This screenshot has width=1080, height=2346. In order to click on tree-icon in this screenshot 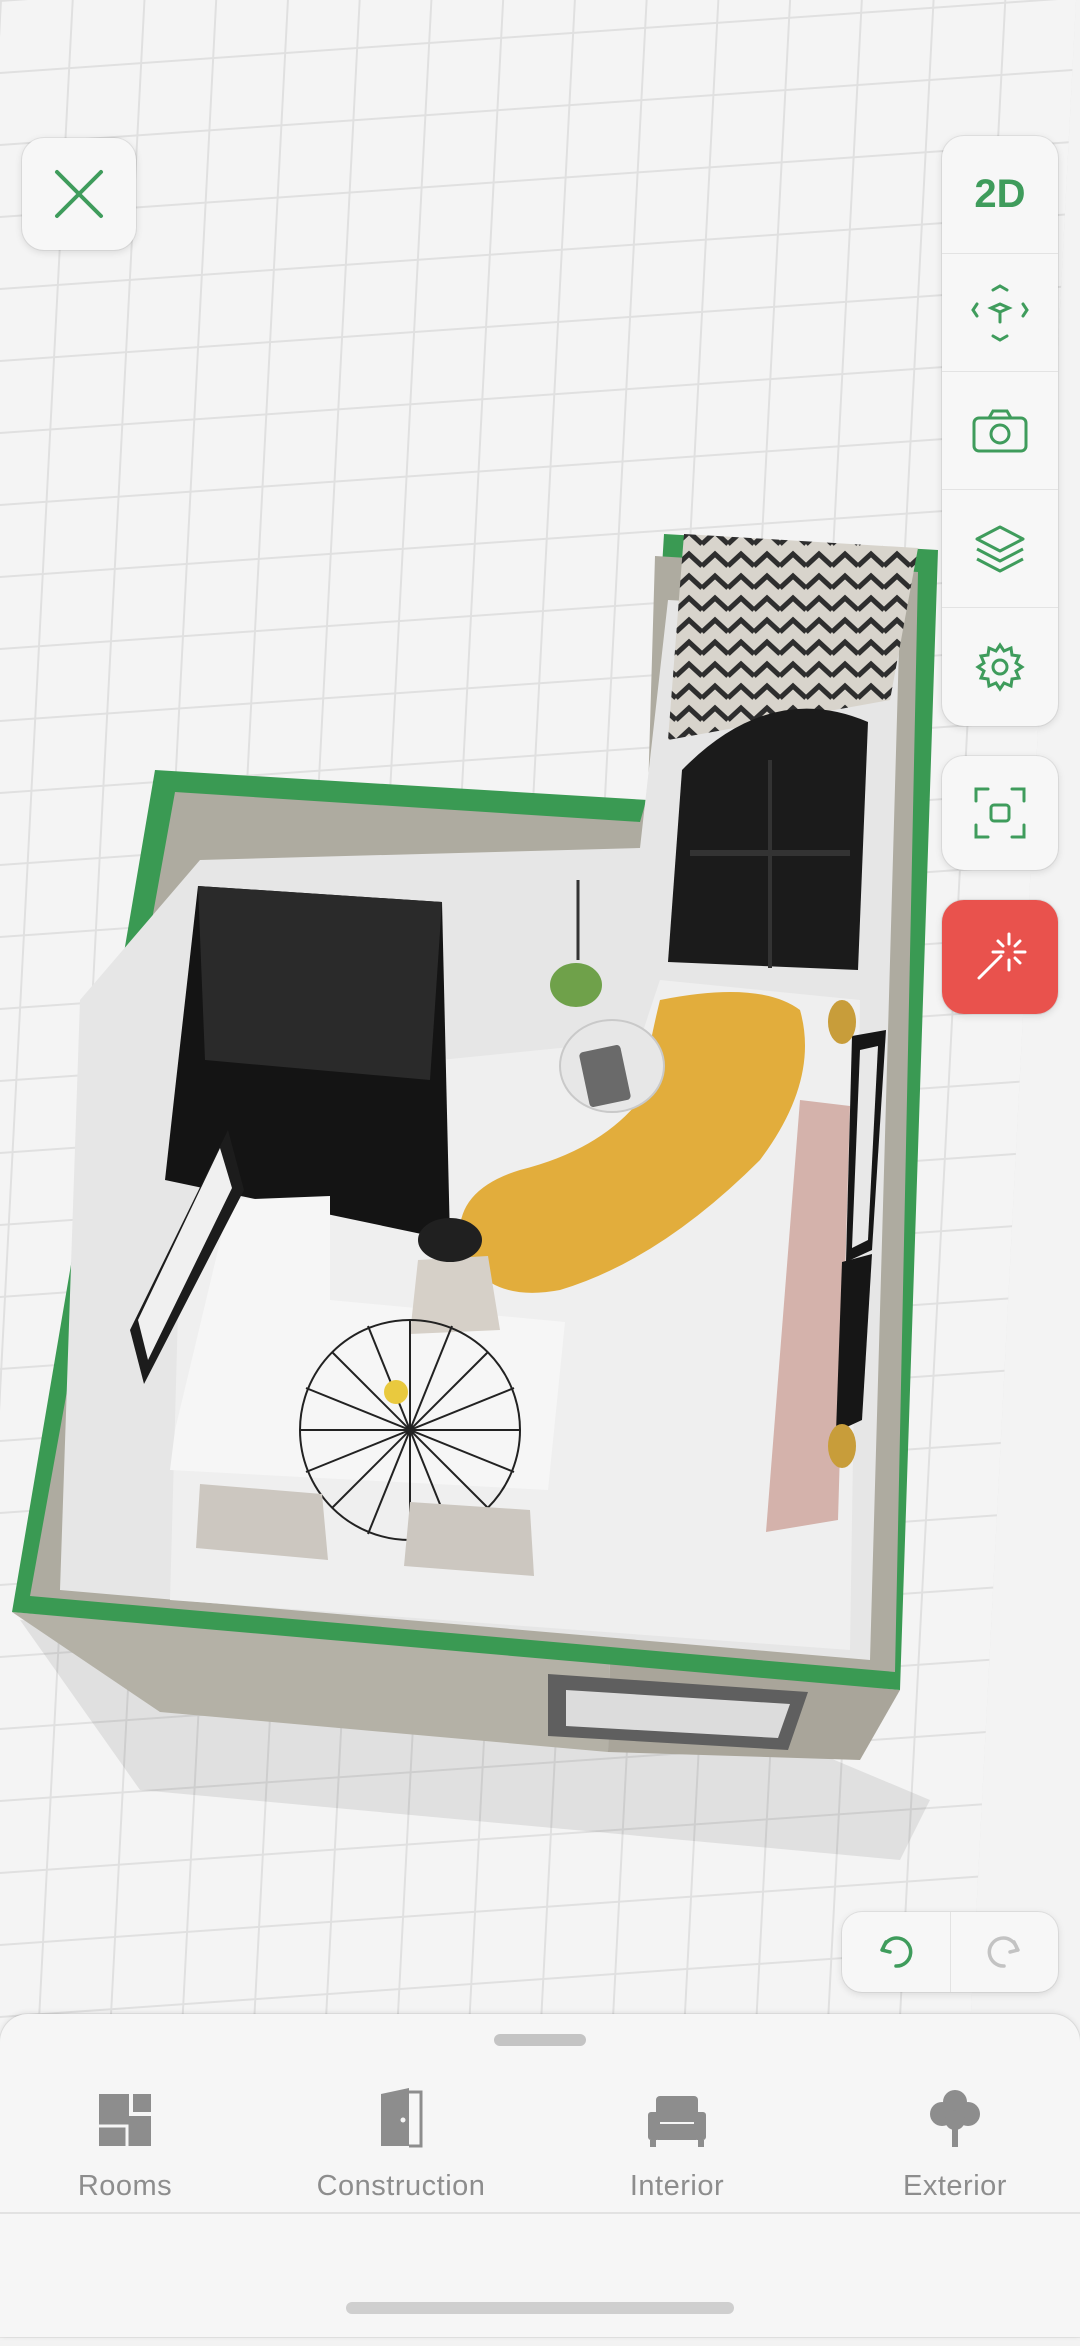, I will do `click(955, 2118)`.